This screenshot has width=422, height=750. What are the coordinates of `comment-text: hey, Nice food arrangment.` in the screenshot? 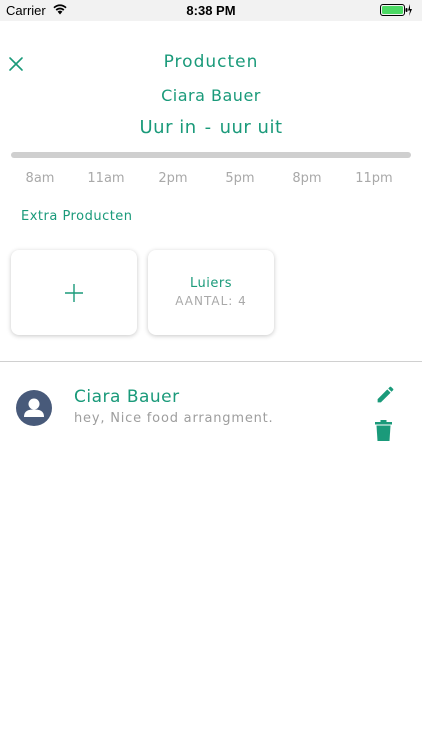 It's located at (174, 418).